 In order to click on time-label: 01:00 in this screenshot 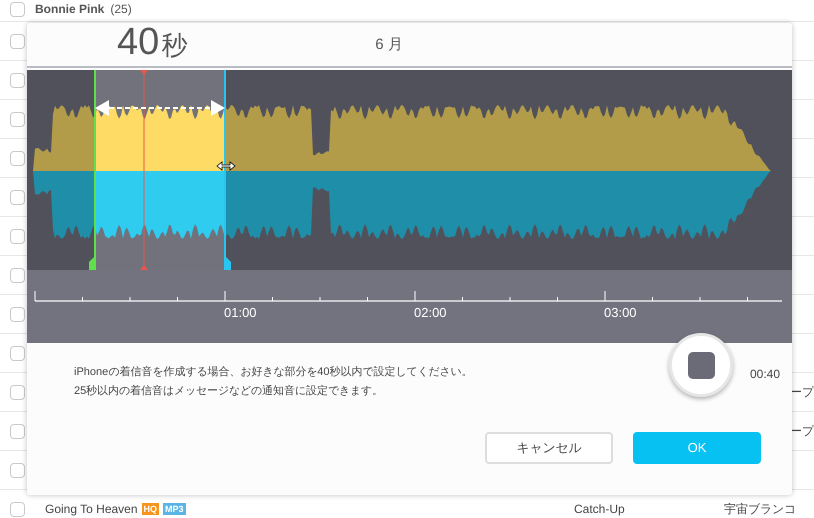, I will do `click(240, 313)`.